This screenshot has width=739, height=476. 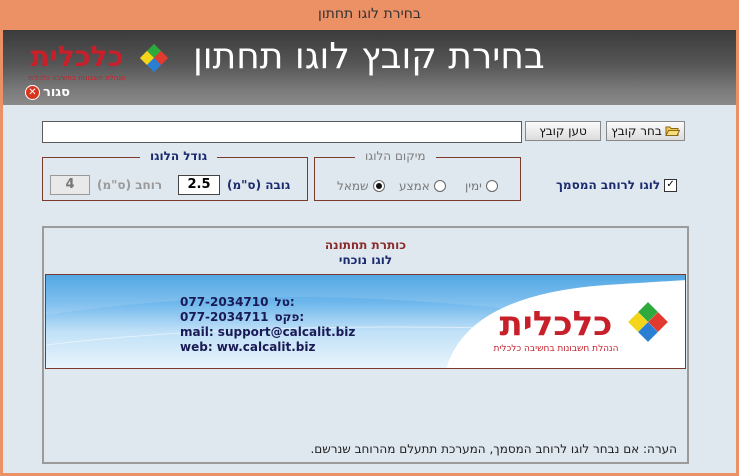 What do you see at coordinates (378, 186) in the screenshot?
I see `radio-dot-selected` at bounding box center [378, 186].